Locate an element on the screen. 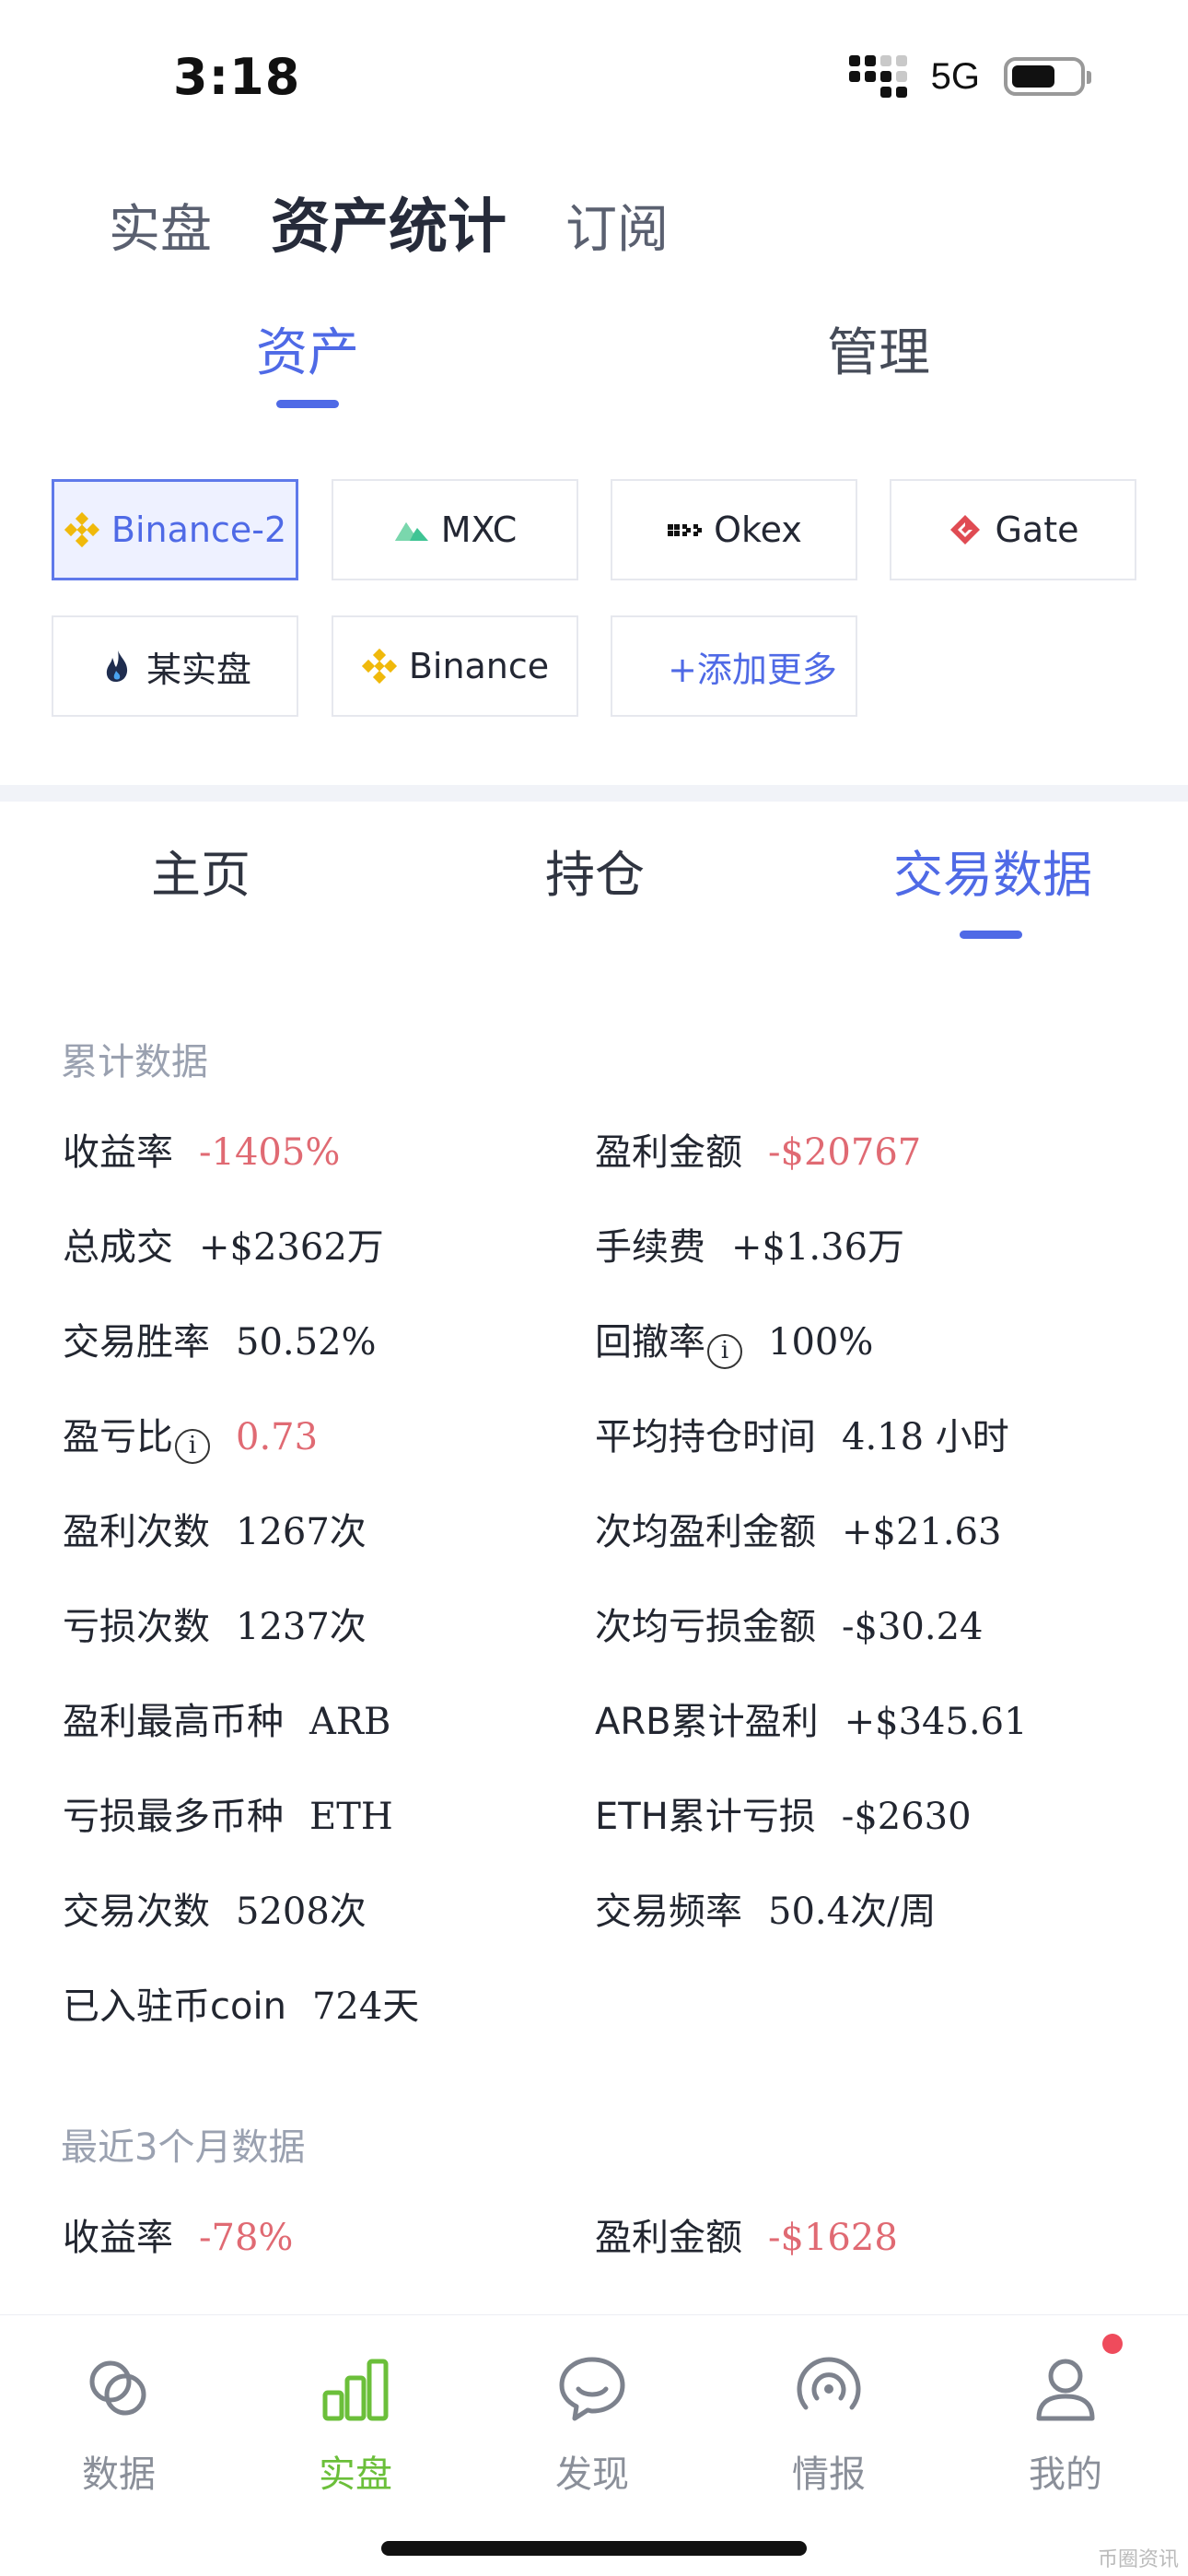  network-label: 5G is located at coordinates (955, 76).